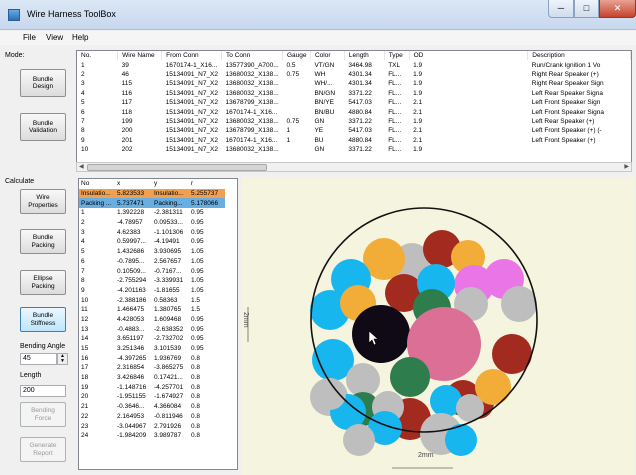 This screenshot has height=475, width=636. I want to click on packing-table-row: 21 -0.3646... 4.366084 0.8, so click(152, 407).